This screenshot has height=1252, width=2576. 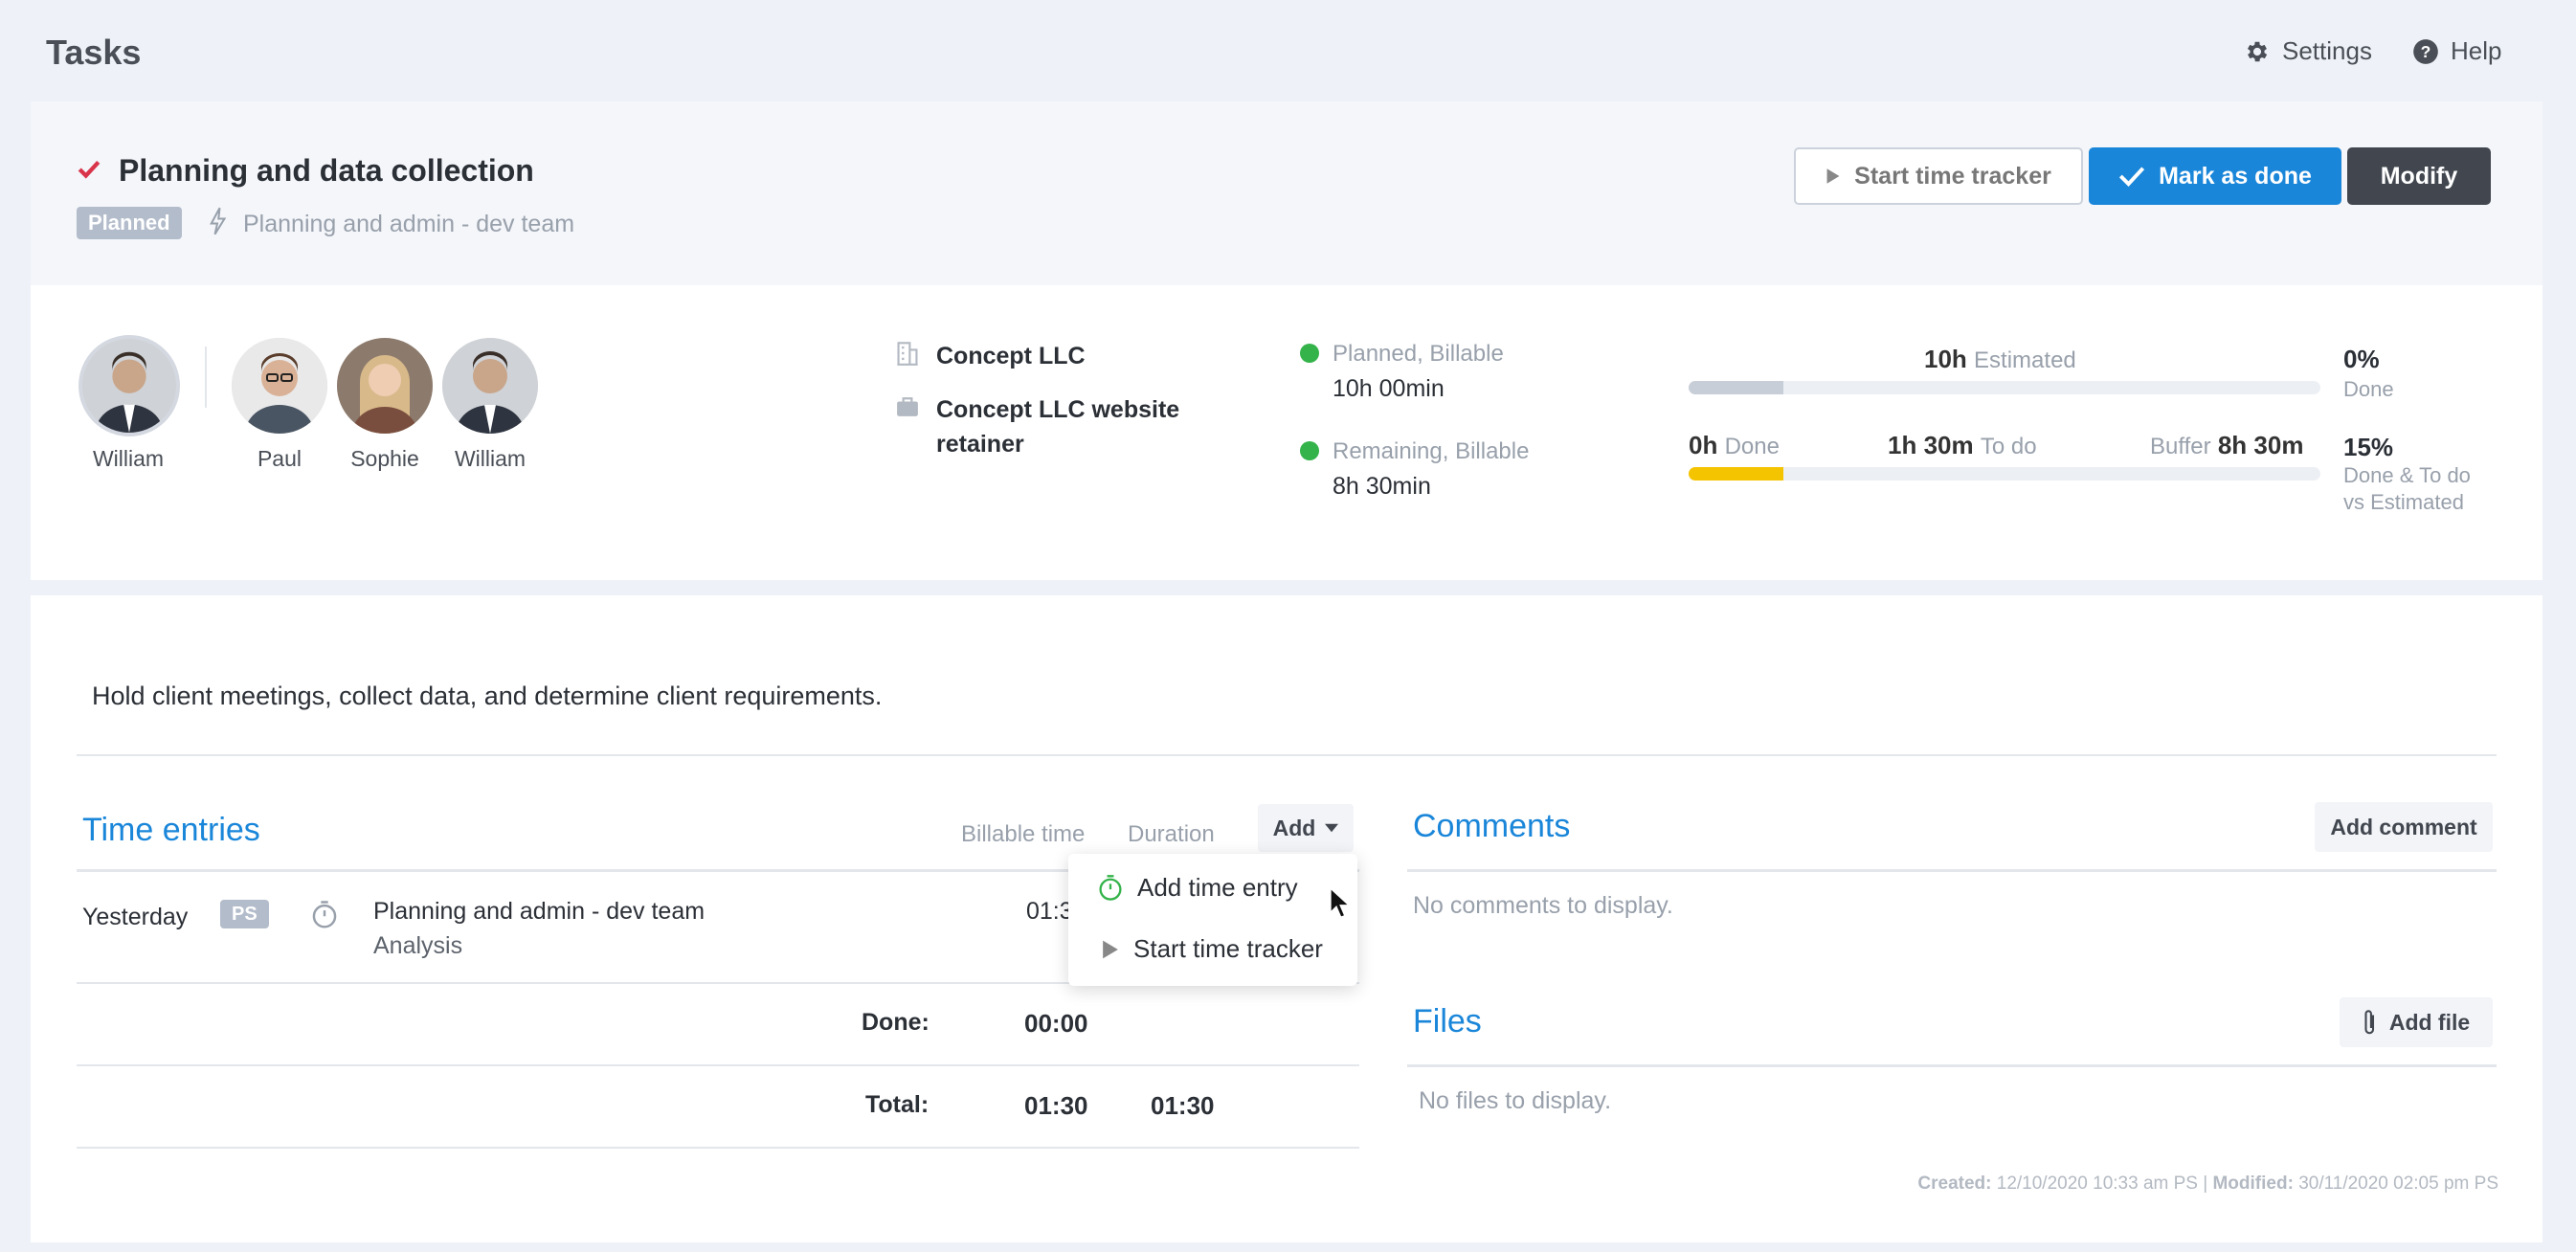 I want to click on modified-value: 30/11/2020 02:05 pm PS, so click(x=2398, y=1184).